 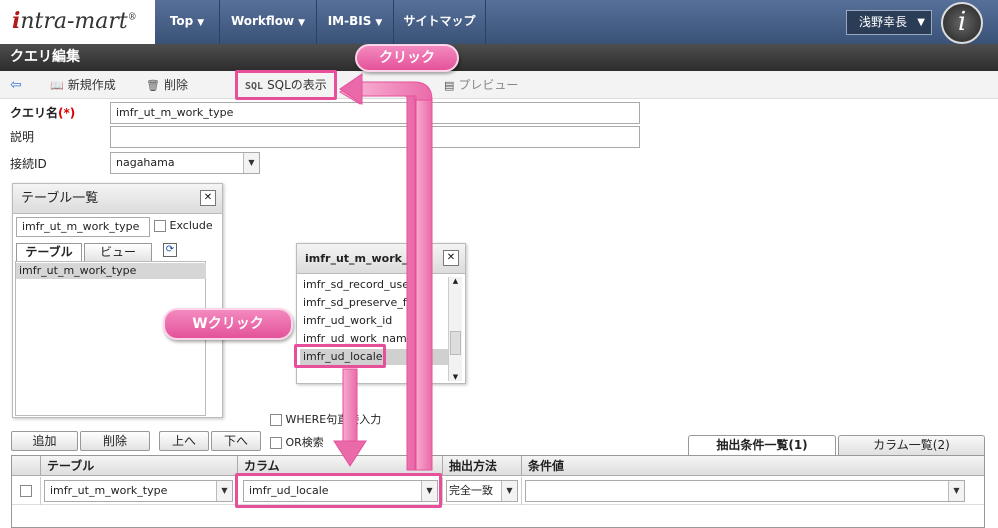 I want to click on wclick-callout: Wクリック, so click(x=228, y=324).